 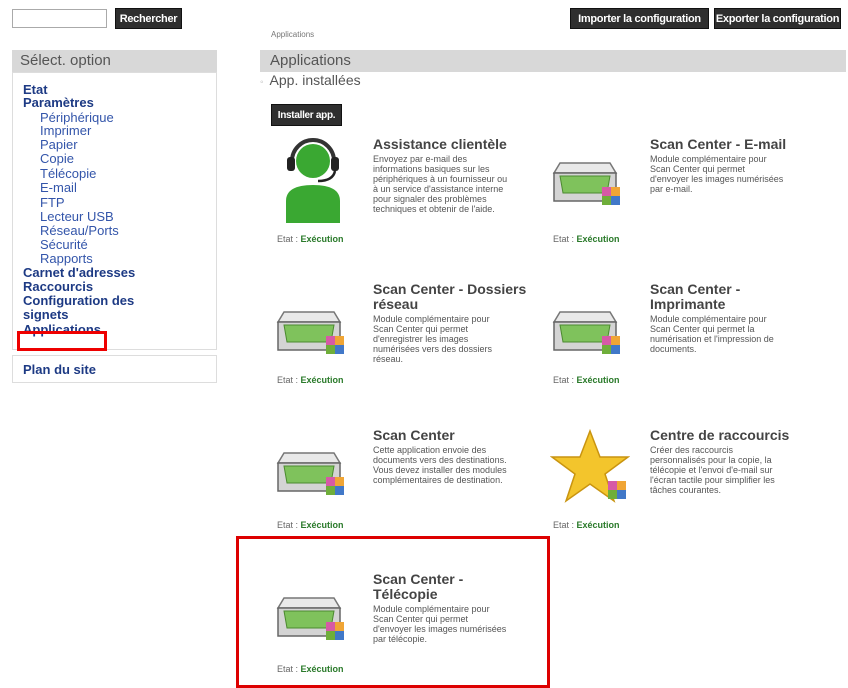 I want to click on app-title-scan-center-dossiers-r-seau: Scan Center - Dossiers réseau, so click(x=458, y=297).